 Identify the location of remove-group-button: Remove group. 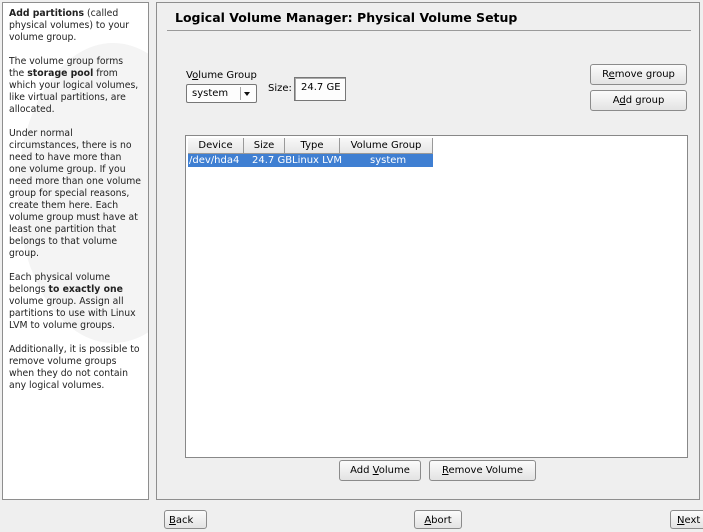
(638, 74).